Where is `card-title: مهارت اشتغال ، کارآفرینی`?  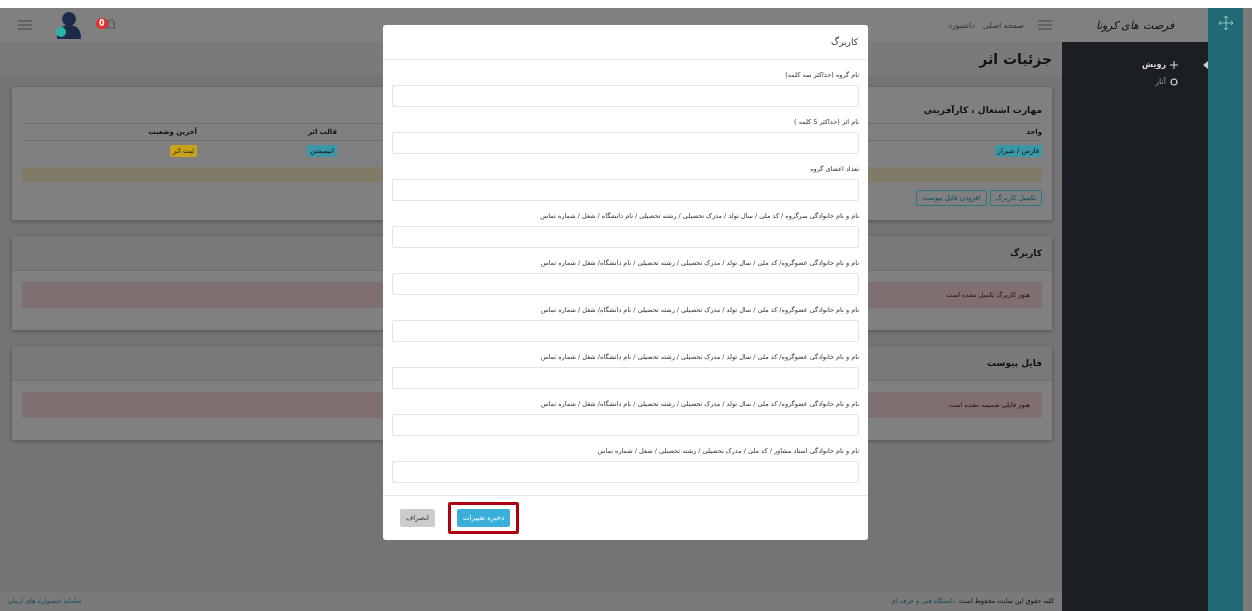 card-title: مهارت اشتغال ، کارآفرینی is located at coordinates (982, 110).